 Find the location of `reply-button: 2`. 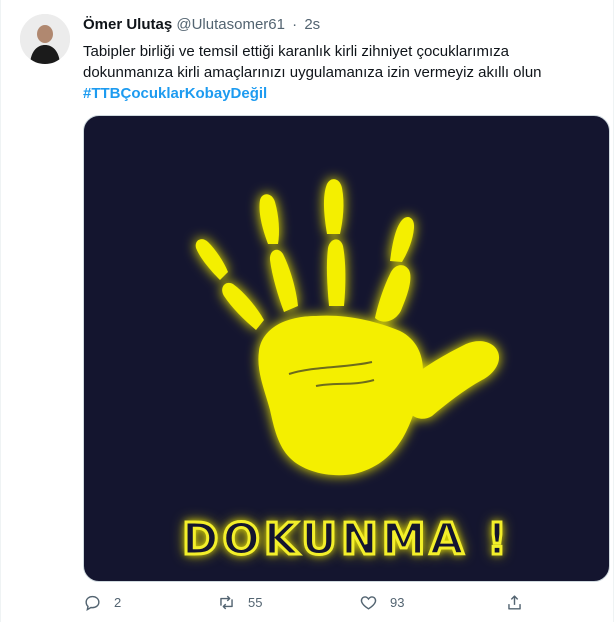

reply-button: 2 is located at coordinates (102, 602).